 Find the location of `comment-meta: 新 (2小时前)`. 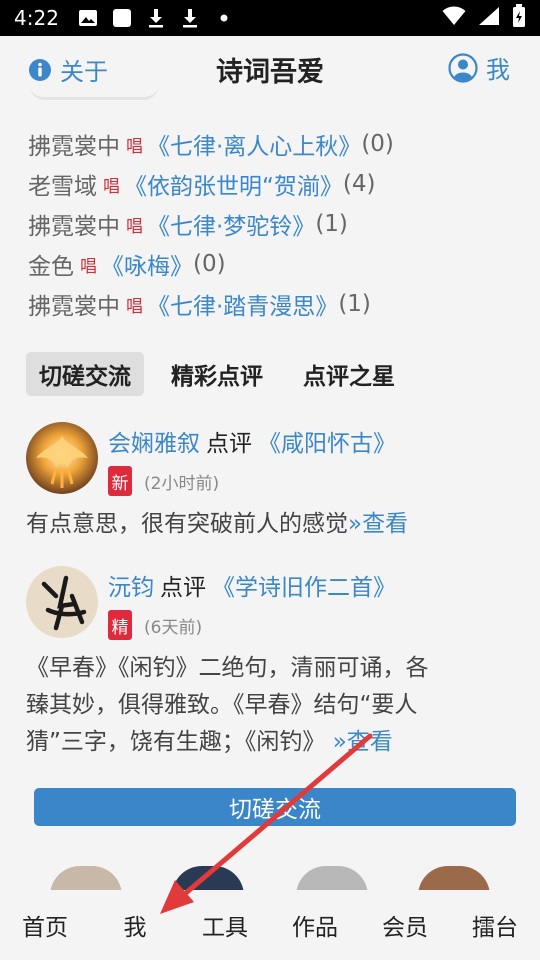

comment-meta: 新 (2小时前) is located at coordinates (163, 481).